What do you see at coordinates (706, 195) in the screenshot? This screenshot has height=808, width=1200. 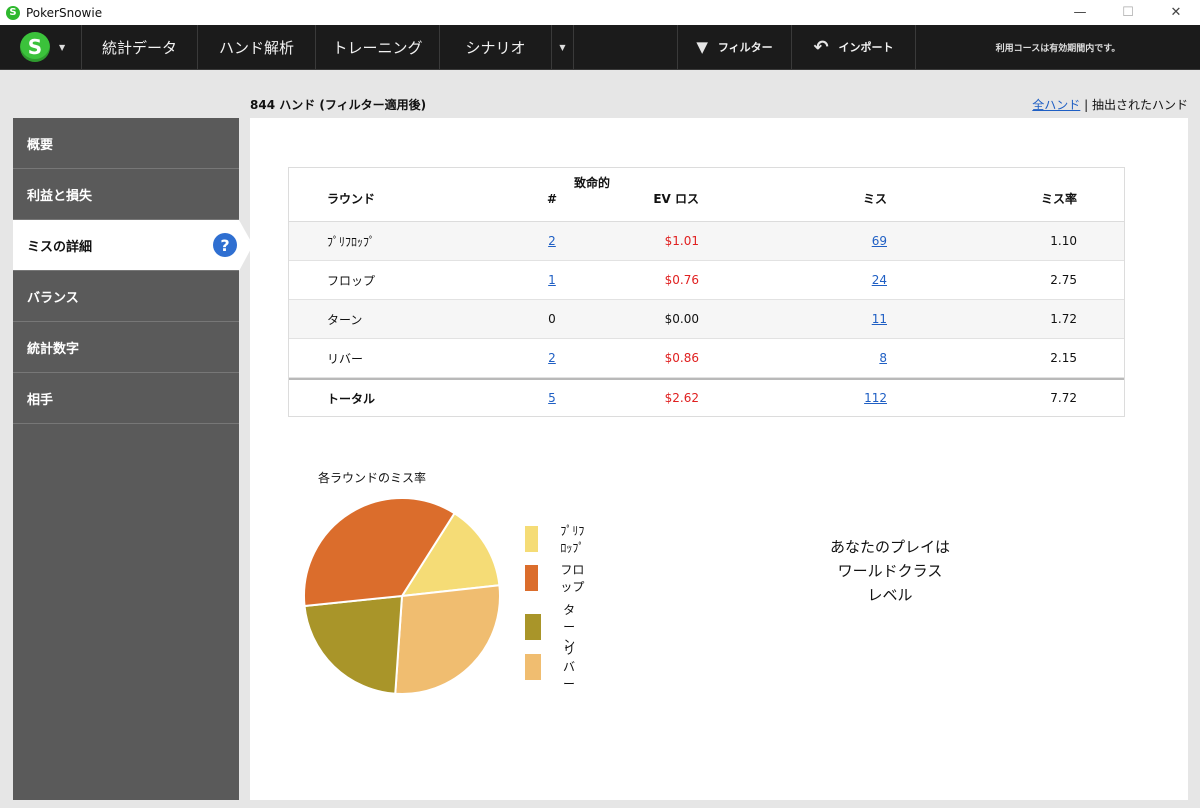 I see `table-header: 致命的 ラウンド # EV ロス ミス ミス率` at bounding box center [706, 195].